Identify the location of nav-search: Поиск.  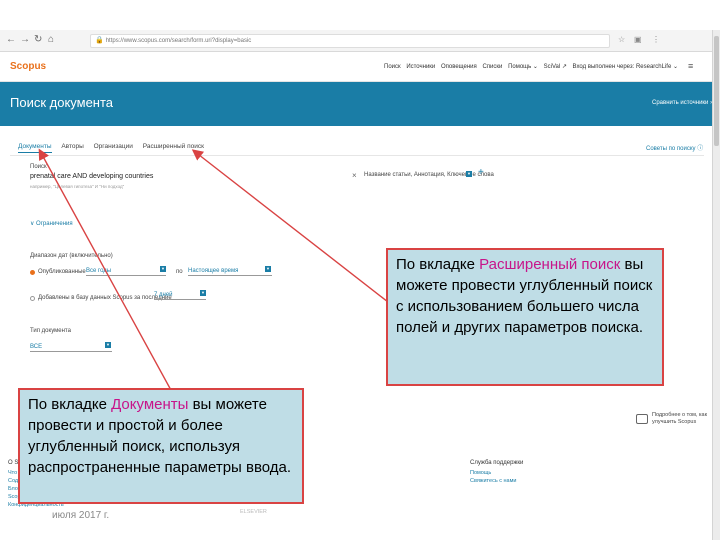
(392, 67).